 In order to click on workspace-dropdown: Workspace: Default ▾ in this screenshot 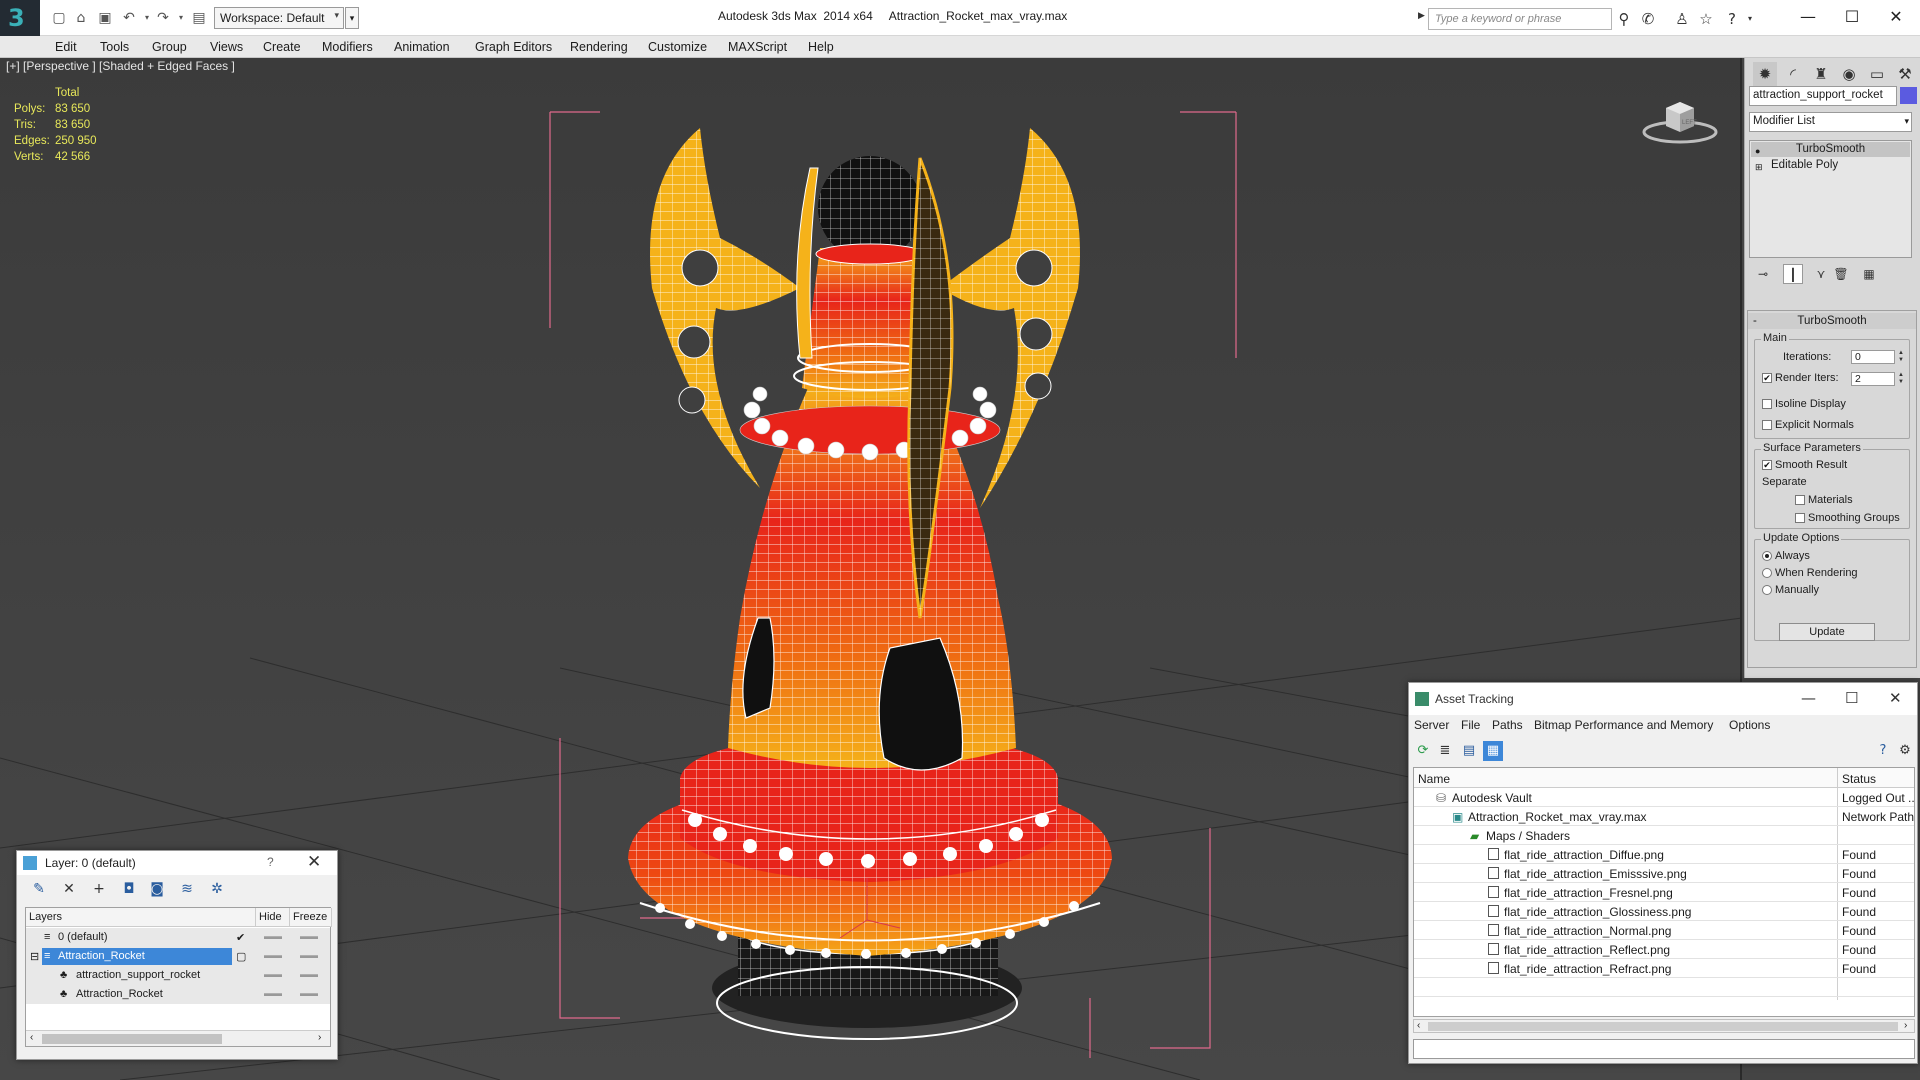, I will do `click(279, 18)`.